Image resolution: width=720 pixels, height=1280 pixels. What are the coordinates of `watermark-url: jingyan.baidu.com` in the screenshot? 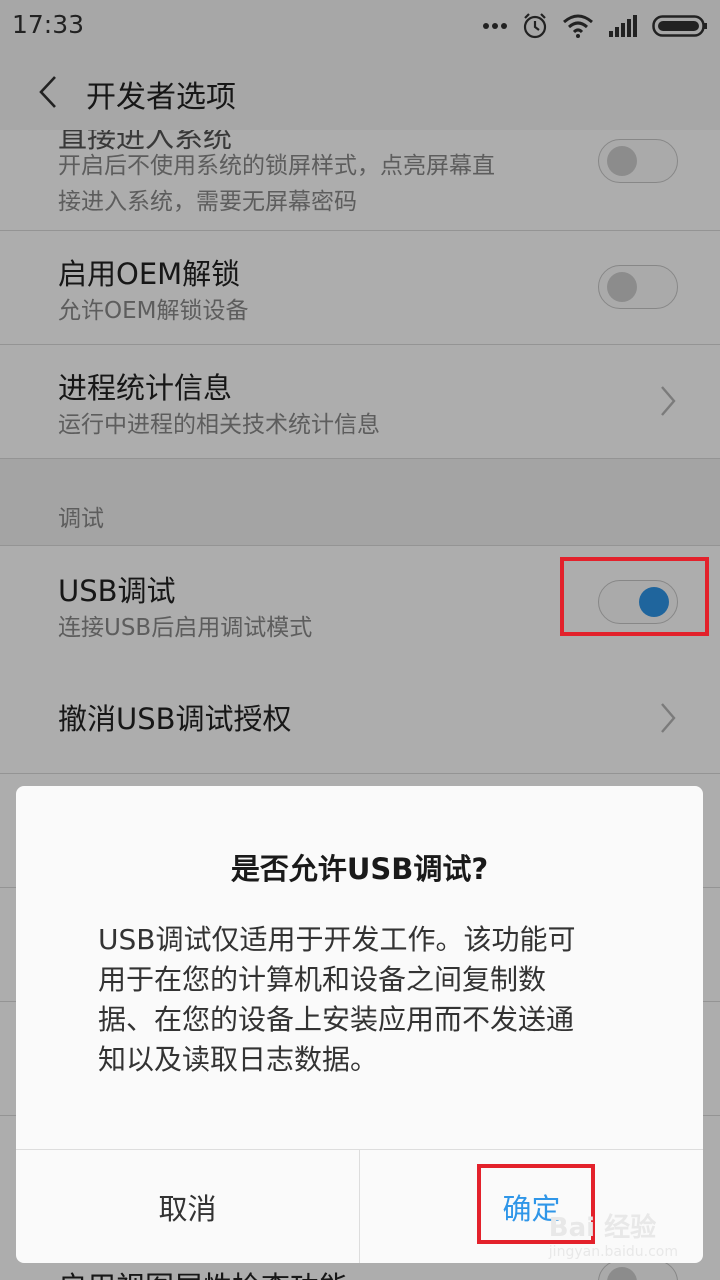 It's located at (613, 1252).